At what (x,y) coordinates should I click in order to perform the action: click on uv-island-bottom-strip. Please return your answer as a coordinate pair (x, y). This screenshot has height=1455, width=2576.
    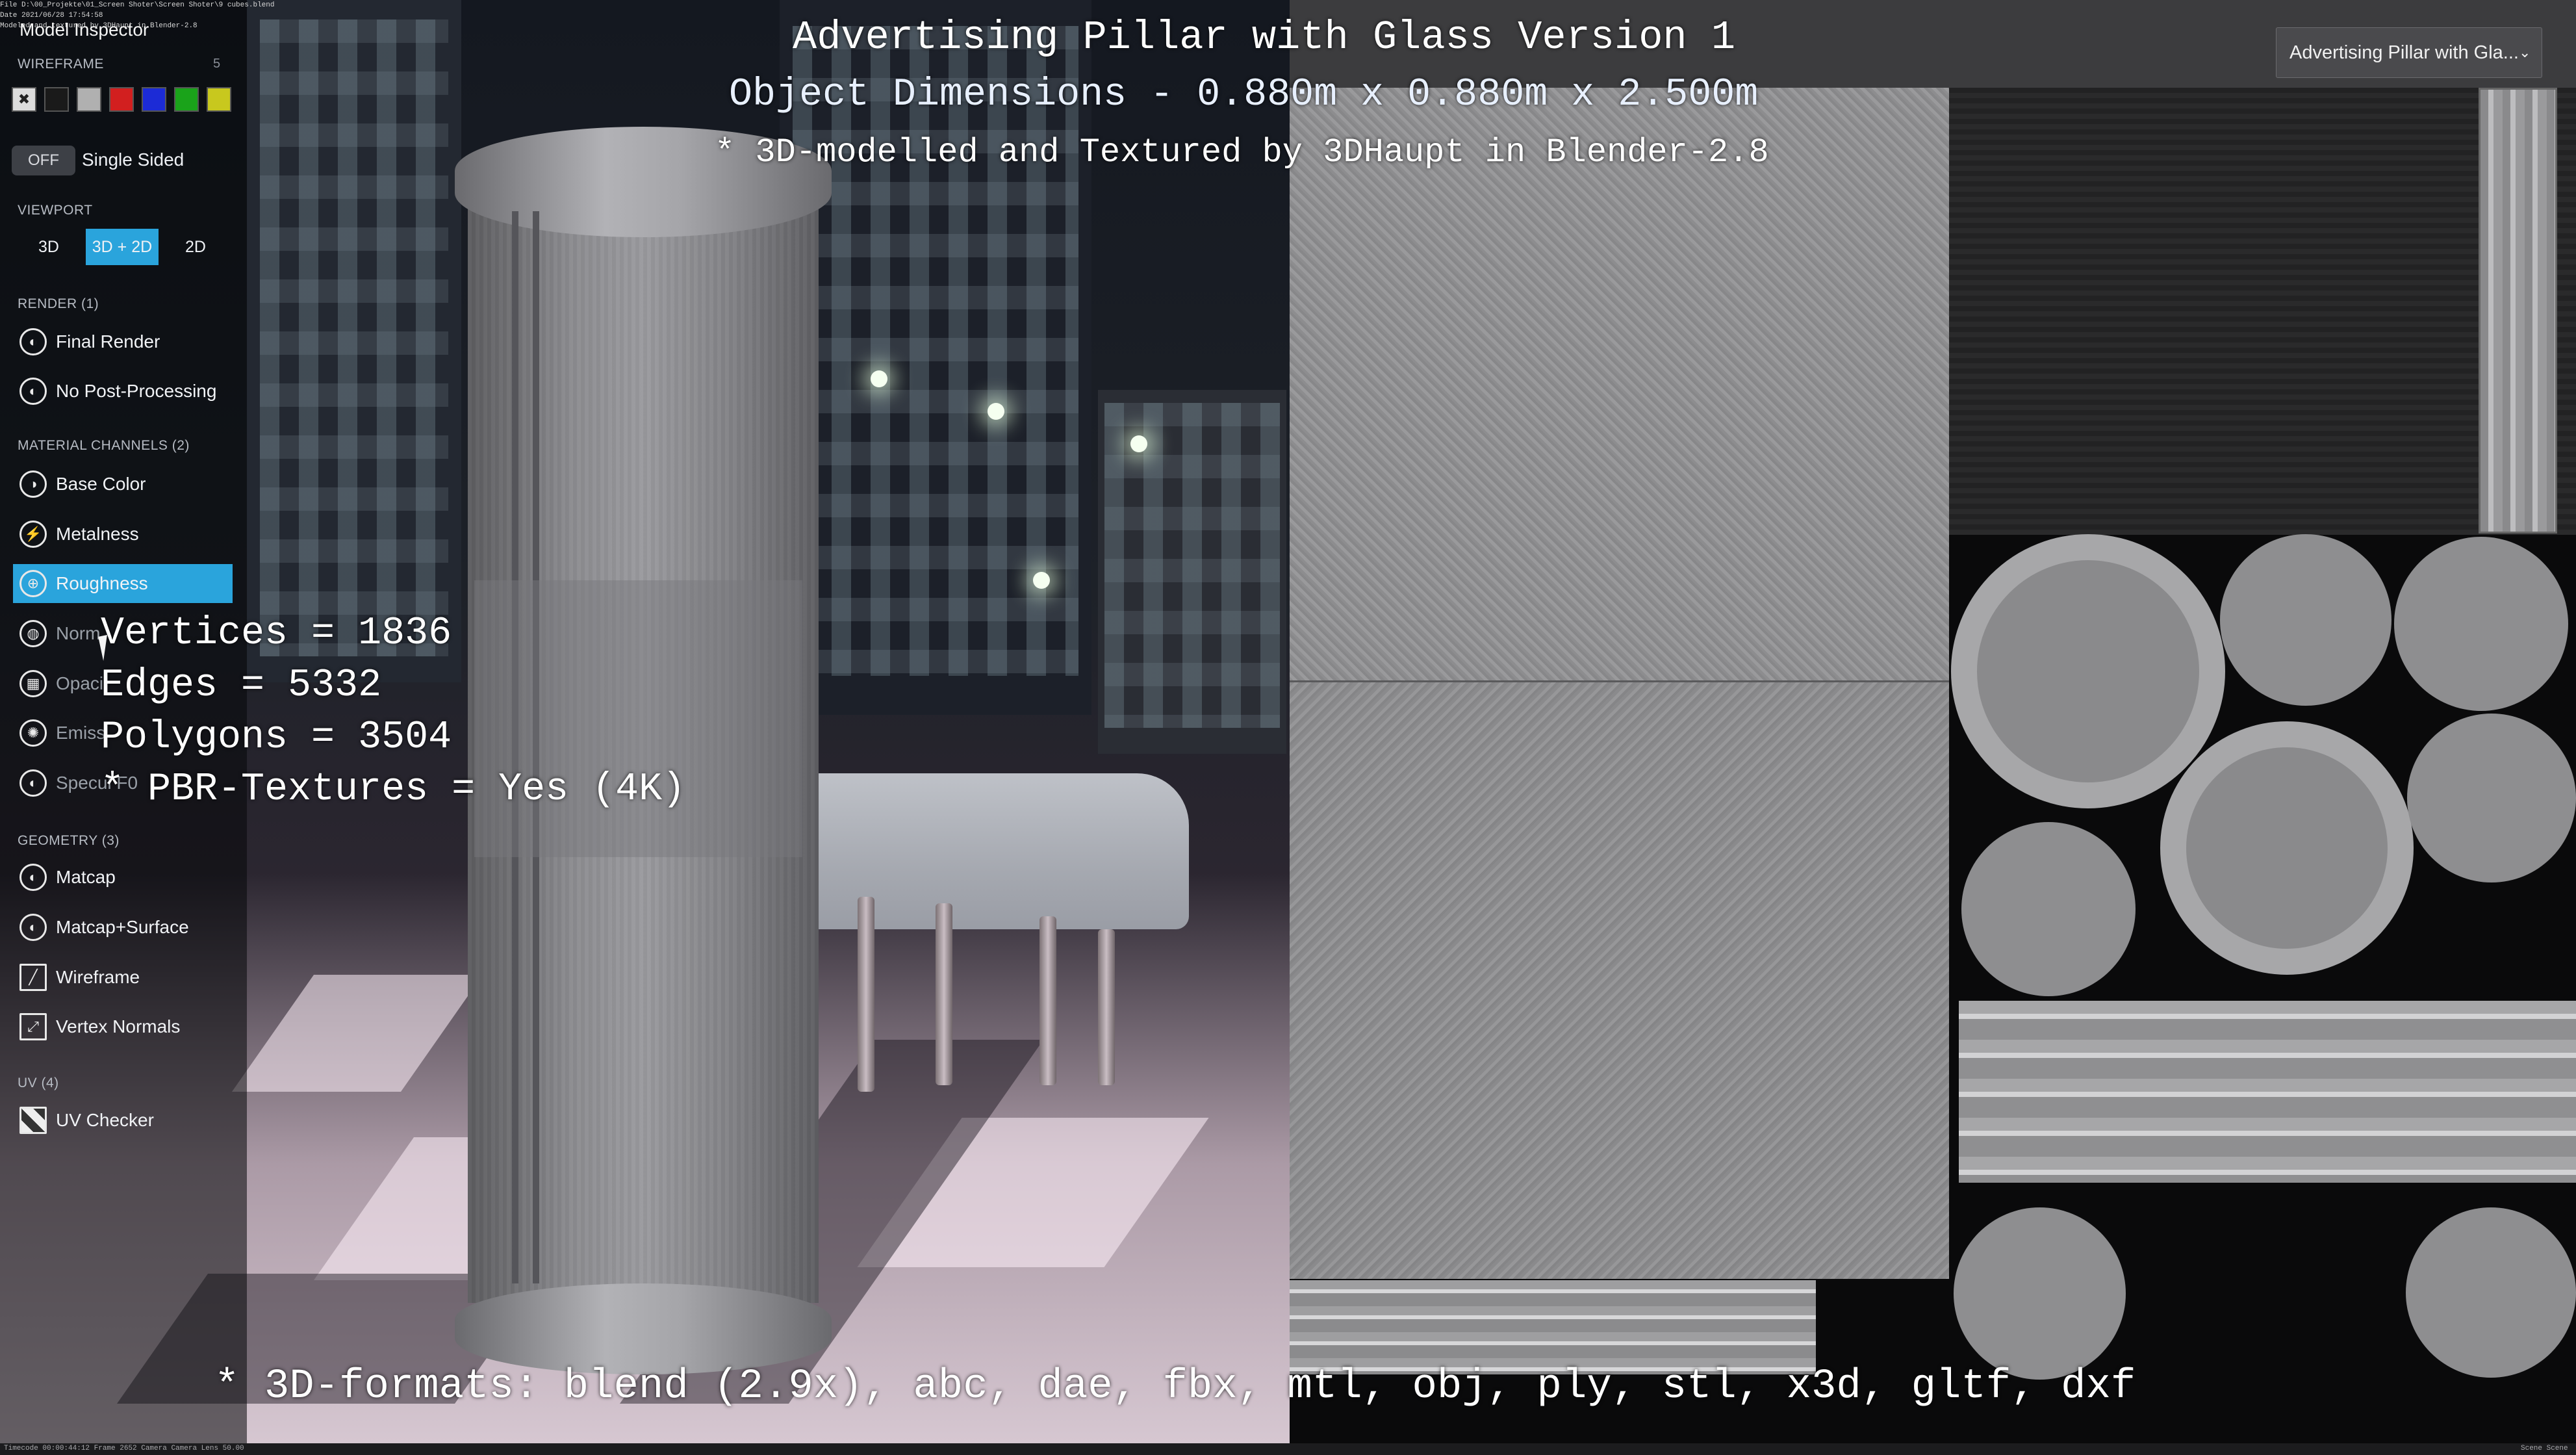
    Looking at the image, I should click on (1553, 1327).